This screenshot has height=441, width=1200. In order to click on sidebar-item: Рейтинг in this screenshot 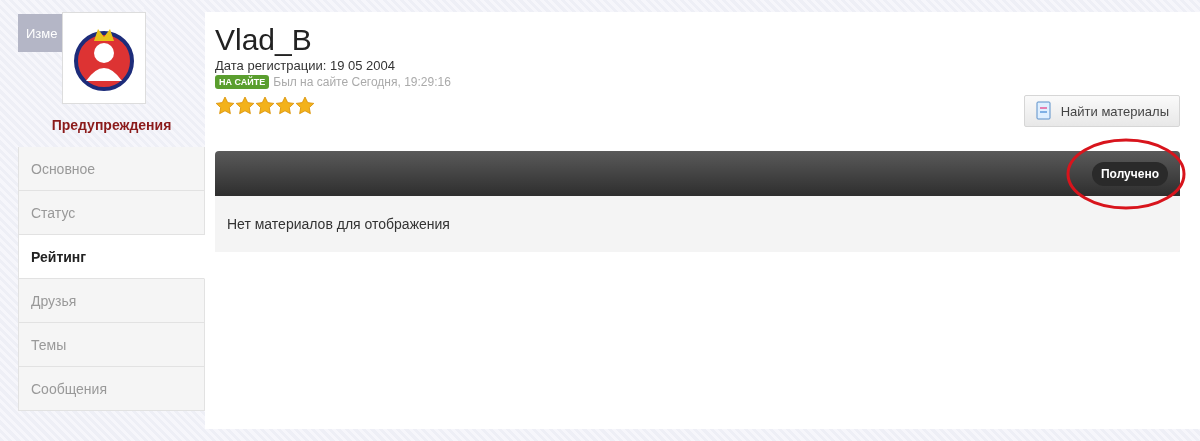, I will do `click(111, 257)`.